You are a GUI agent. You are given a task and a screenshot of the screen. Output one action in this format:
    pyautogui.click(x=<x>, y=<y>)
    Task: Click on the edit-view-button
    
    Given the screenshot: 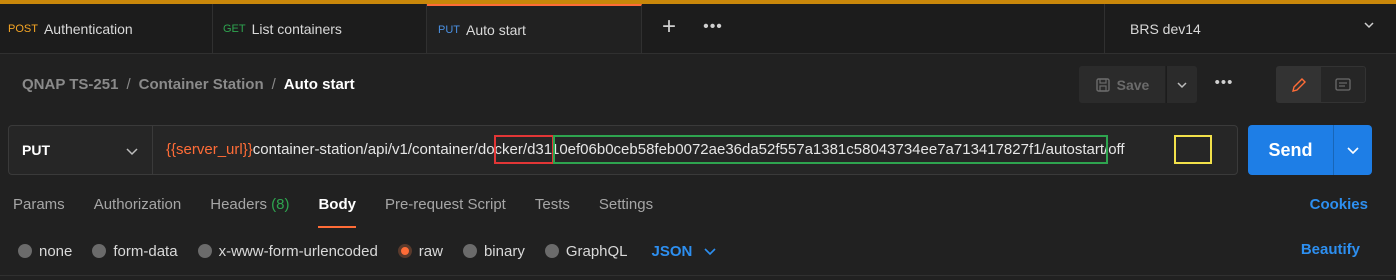 What is the action you would take?
    pyautogui.click(x=1299, y=84)
    